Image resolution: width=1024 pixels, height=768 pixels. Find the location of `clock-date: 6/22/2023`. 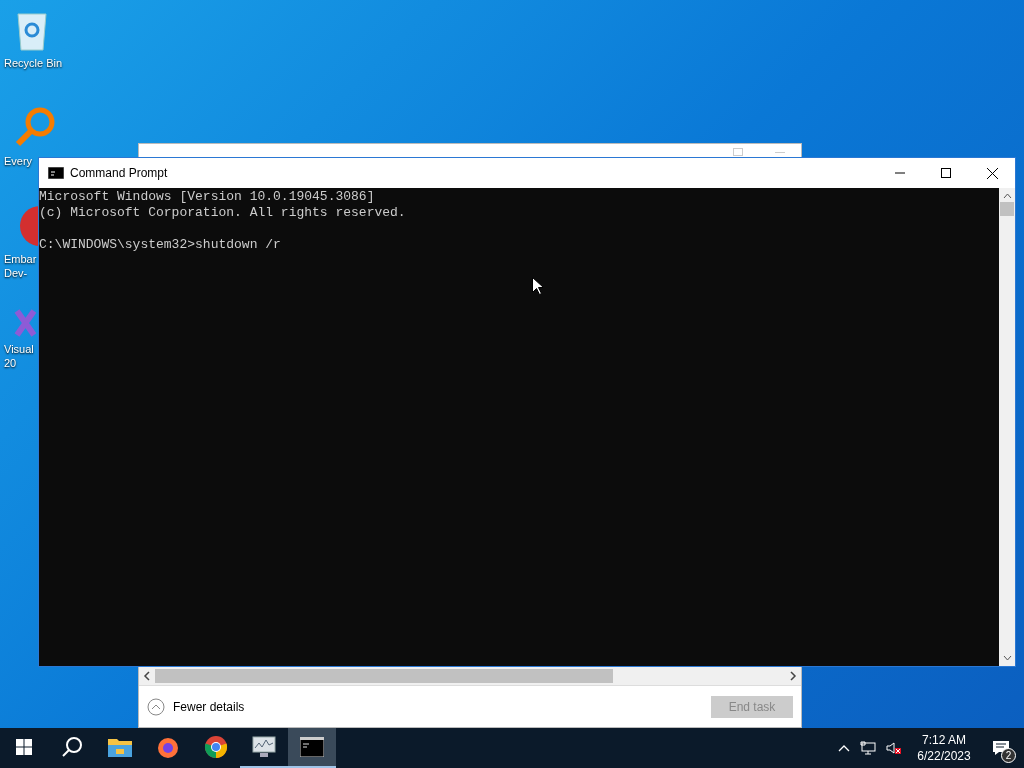

clock-date: 6/22/2023 is located at coordinates (944, 756).